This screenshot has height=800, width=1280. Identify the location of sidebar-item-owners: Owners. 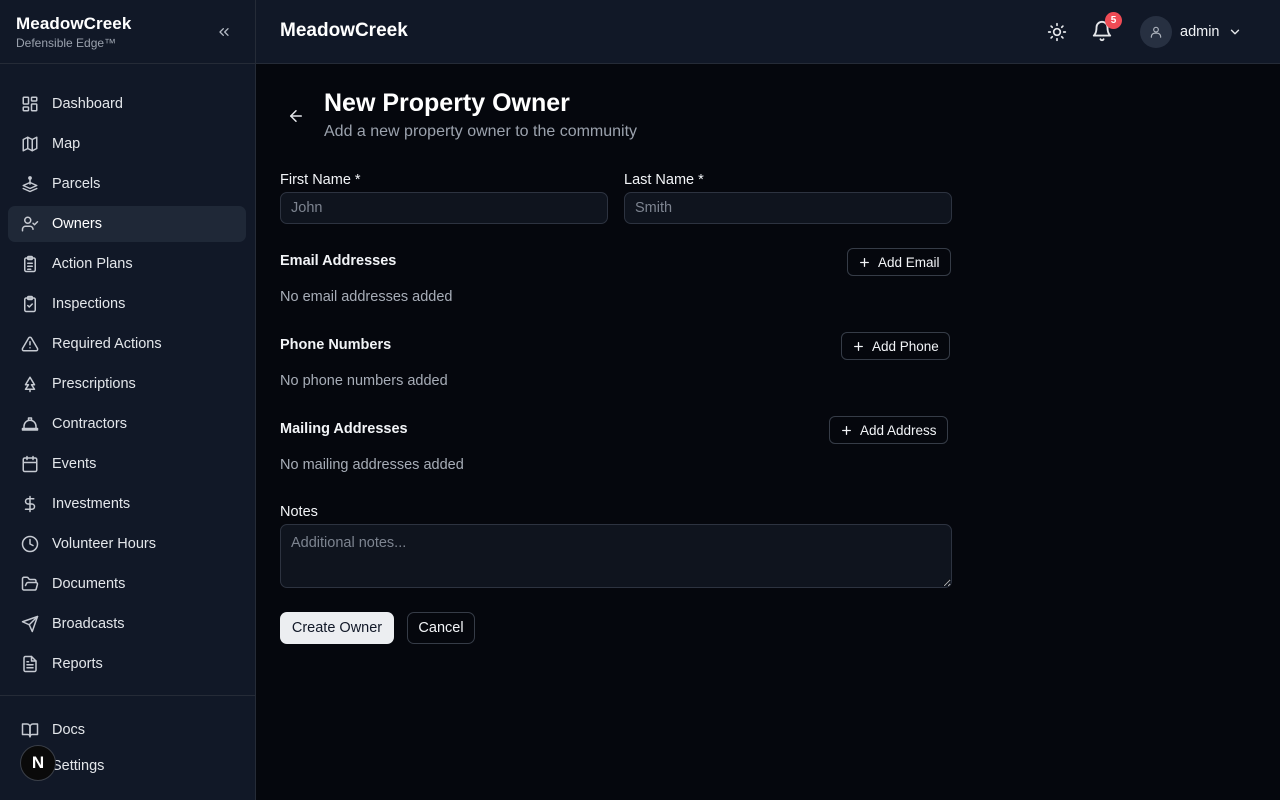
(127, 224).